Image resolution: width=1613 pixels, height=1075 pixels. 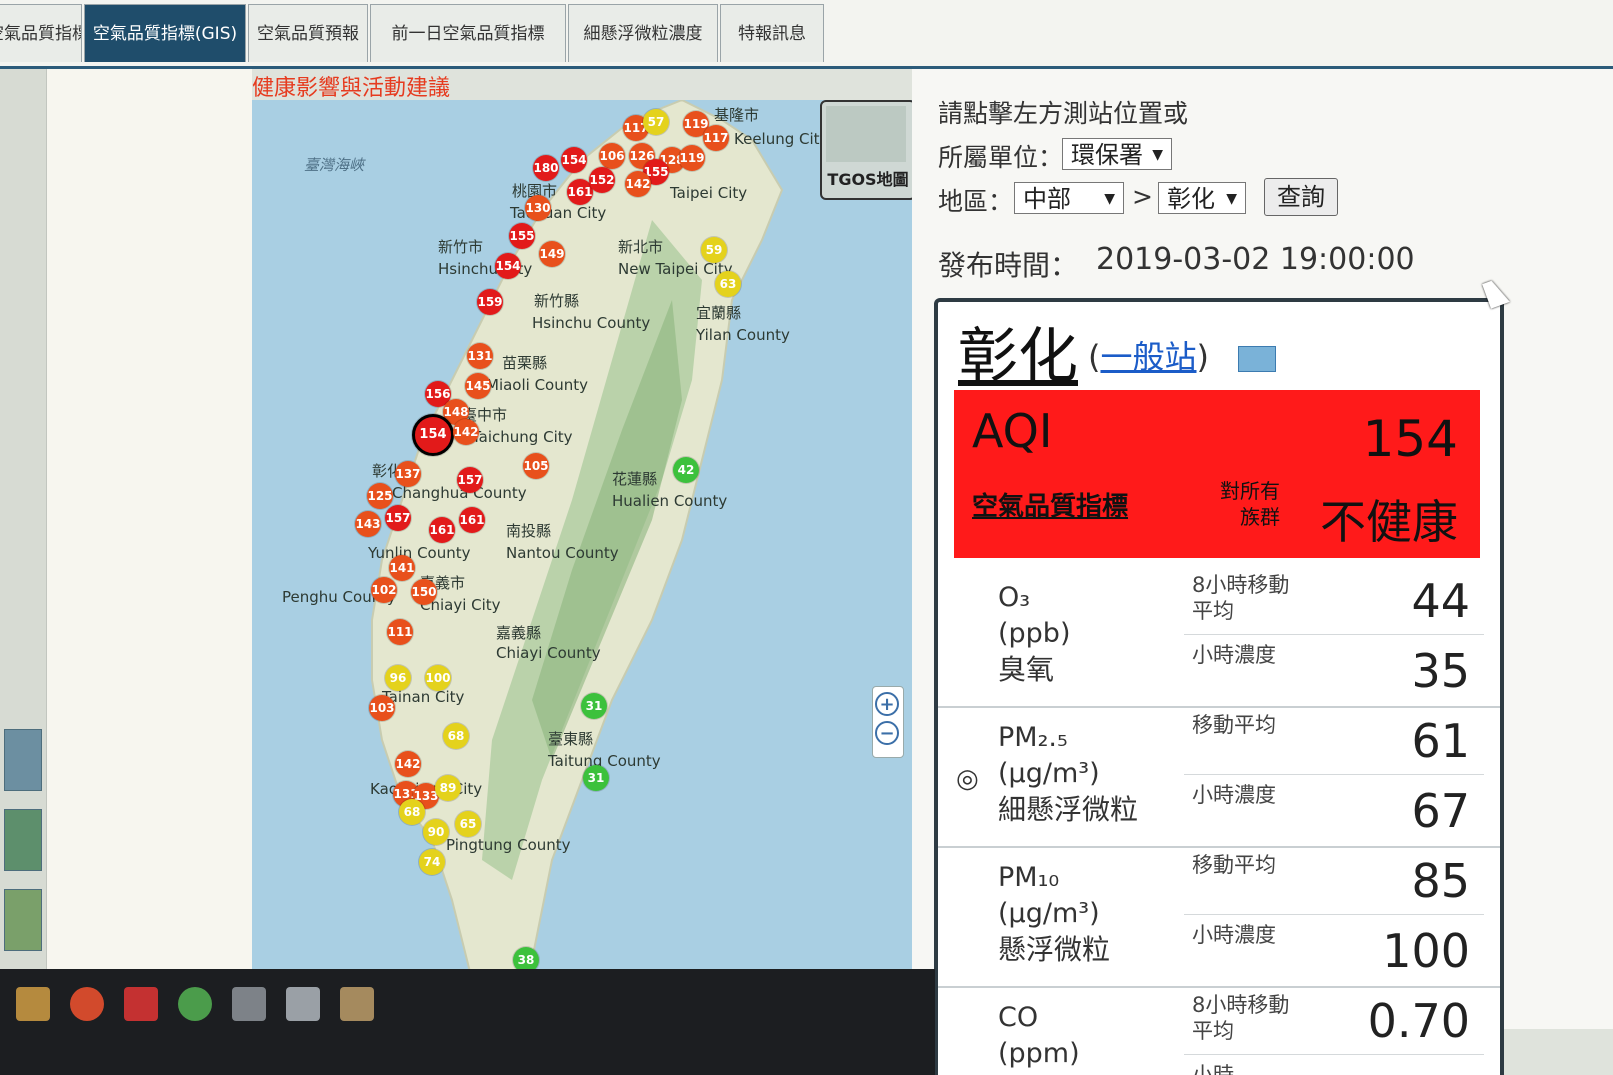 What do you see at coordinates (887, 704) in the screenshot?
I see `zoom-in-button: +` at bounding box center [887, 704].